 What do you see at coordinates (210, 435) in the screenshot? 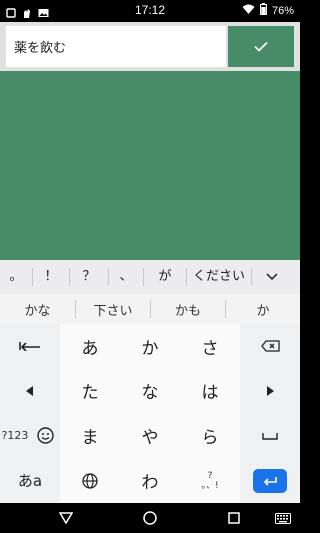
I see `kana-key-ra: ら` at bounding box center [210, 435].